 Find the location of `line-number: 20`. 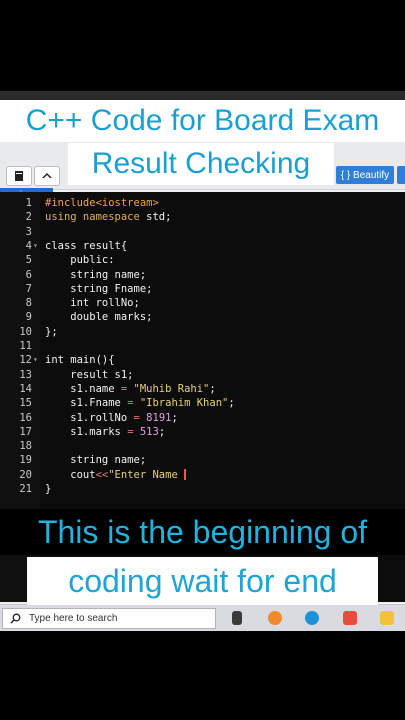

line-number: 20 is located at coordinates (25, 474).